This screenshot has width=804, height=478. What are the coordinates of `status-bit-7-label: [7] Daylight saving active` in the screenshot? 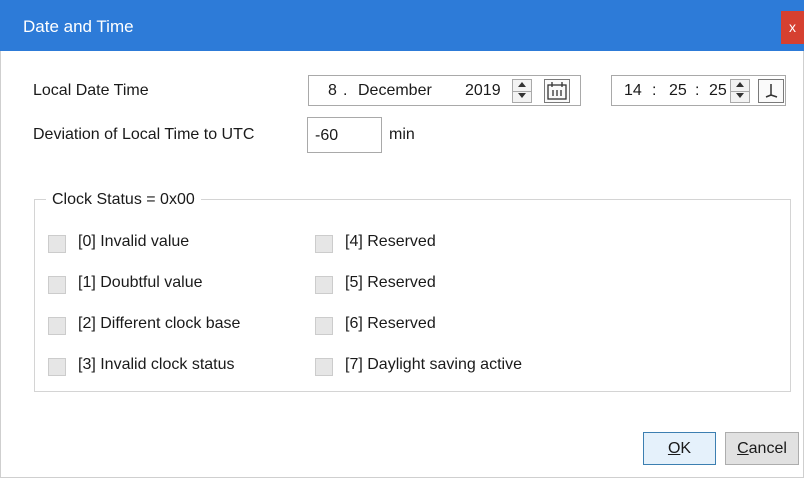 It's located at (433, 364).